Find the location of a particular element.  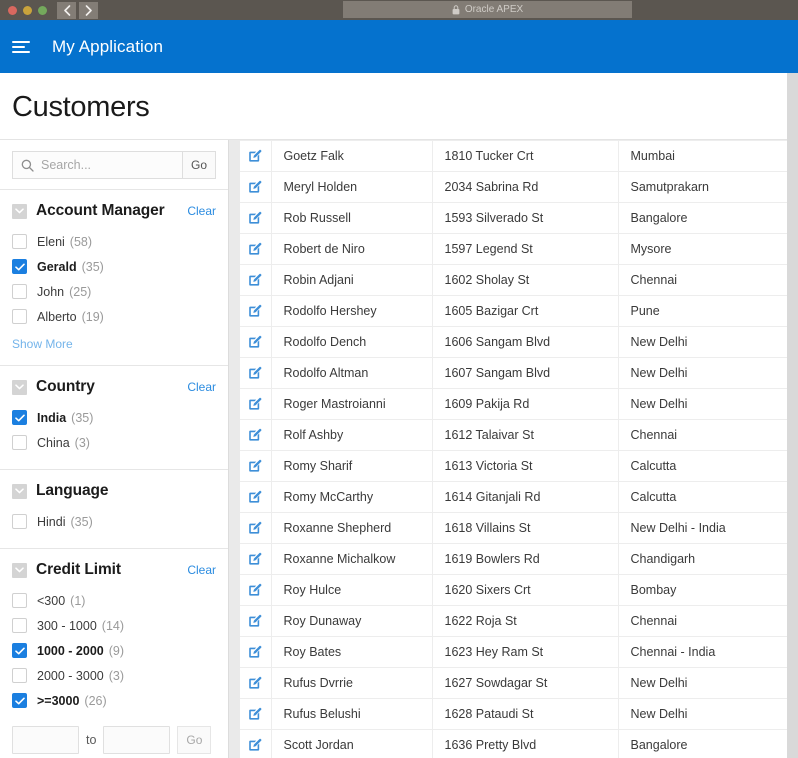

facet-item-country: India (35) is located at coordinates (114, 417).